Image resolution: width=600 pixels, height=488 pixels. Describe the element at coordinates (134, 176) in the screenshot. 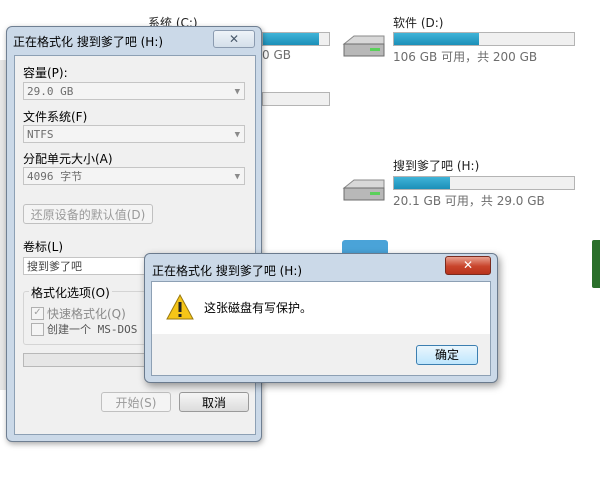

I see `allocation-select: 4096 字节 ▼` at that location.